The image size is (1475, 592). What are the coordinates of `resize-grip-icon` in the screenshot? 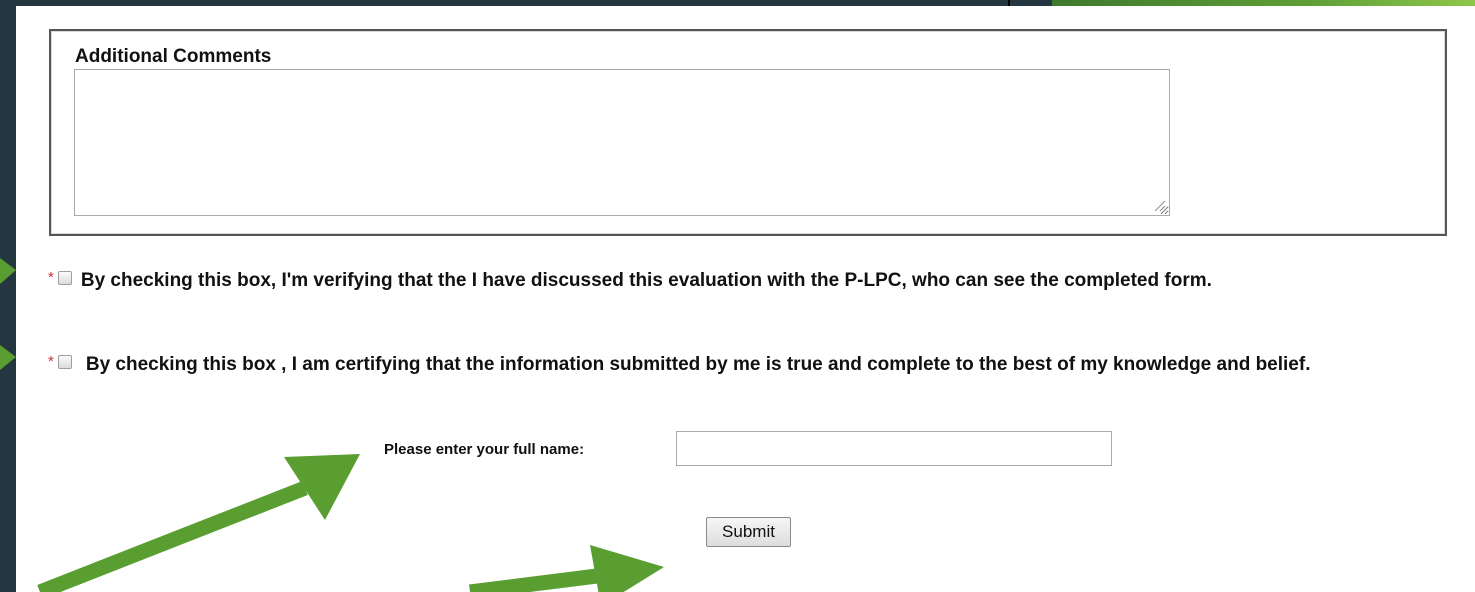 It's located at (1158, 204).